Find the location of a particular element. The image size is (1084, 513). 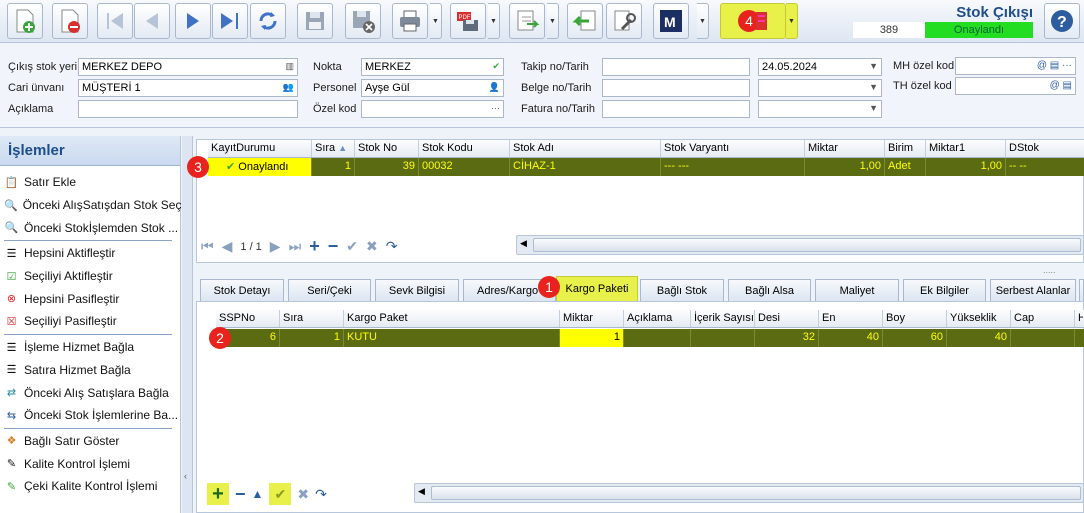

stock-grid-scrollbar: ◀ is located at coordinates (800, 245).